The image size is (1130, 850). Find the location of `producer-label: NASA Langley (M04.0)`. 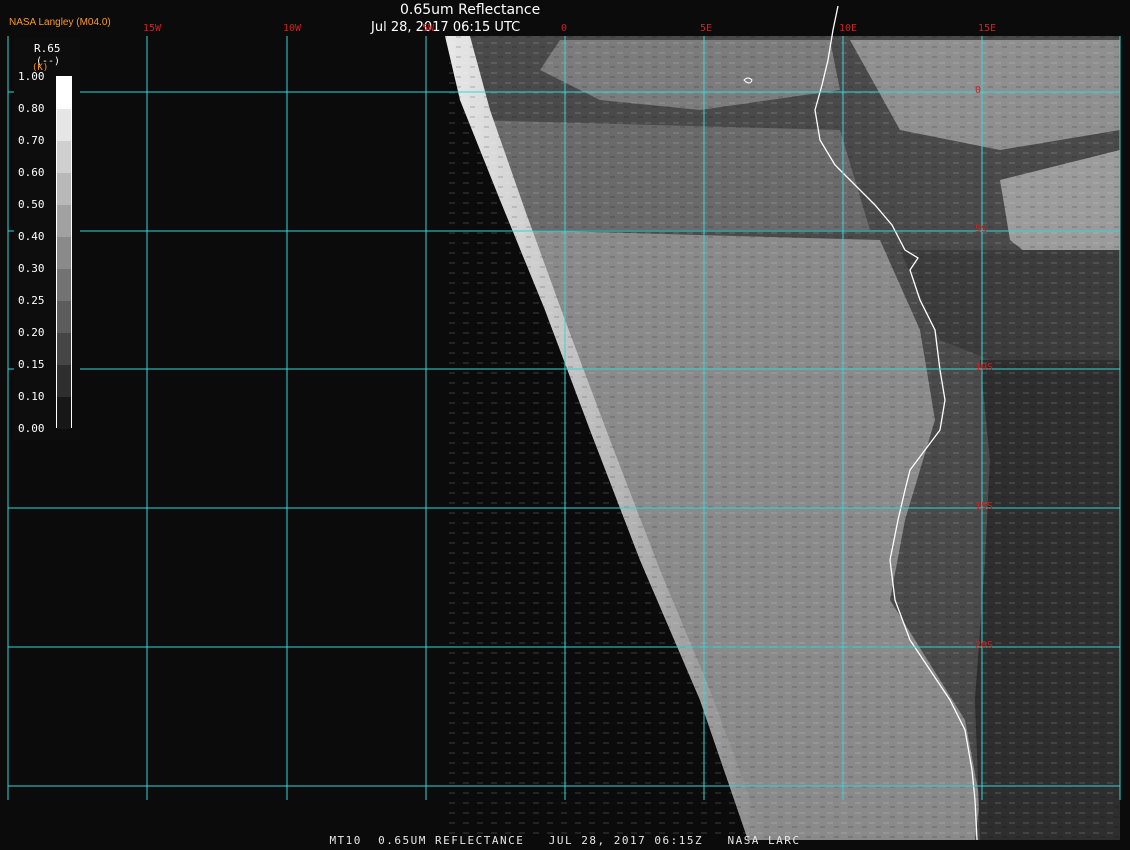

producer-label: NASA Langley (M04.0) is located at coordinates (60, 22).